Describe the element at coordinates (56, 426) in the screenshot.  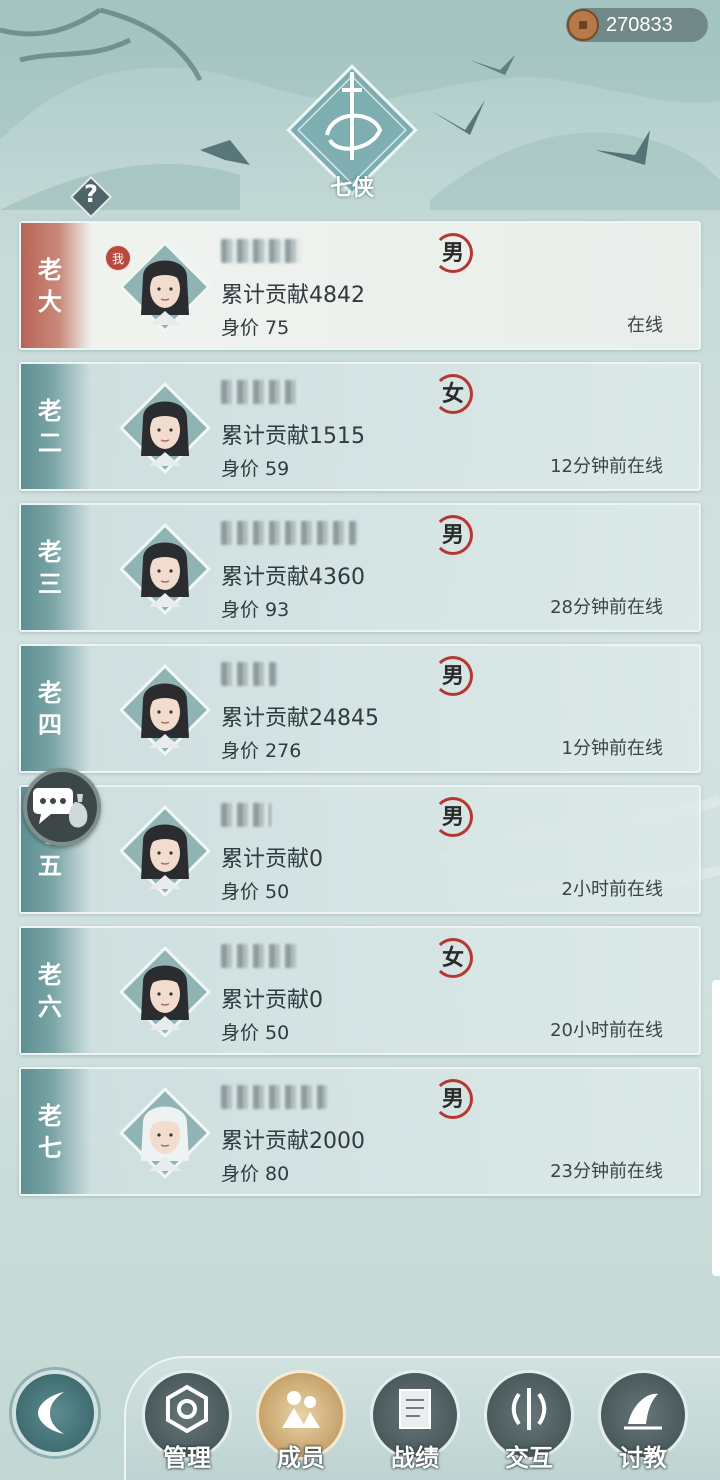
I see `rank-tab: 老二` at that location.